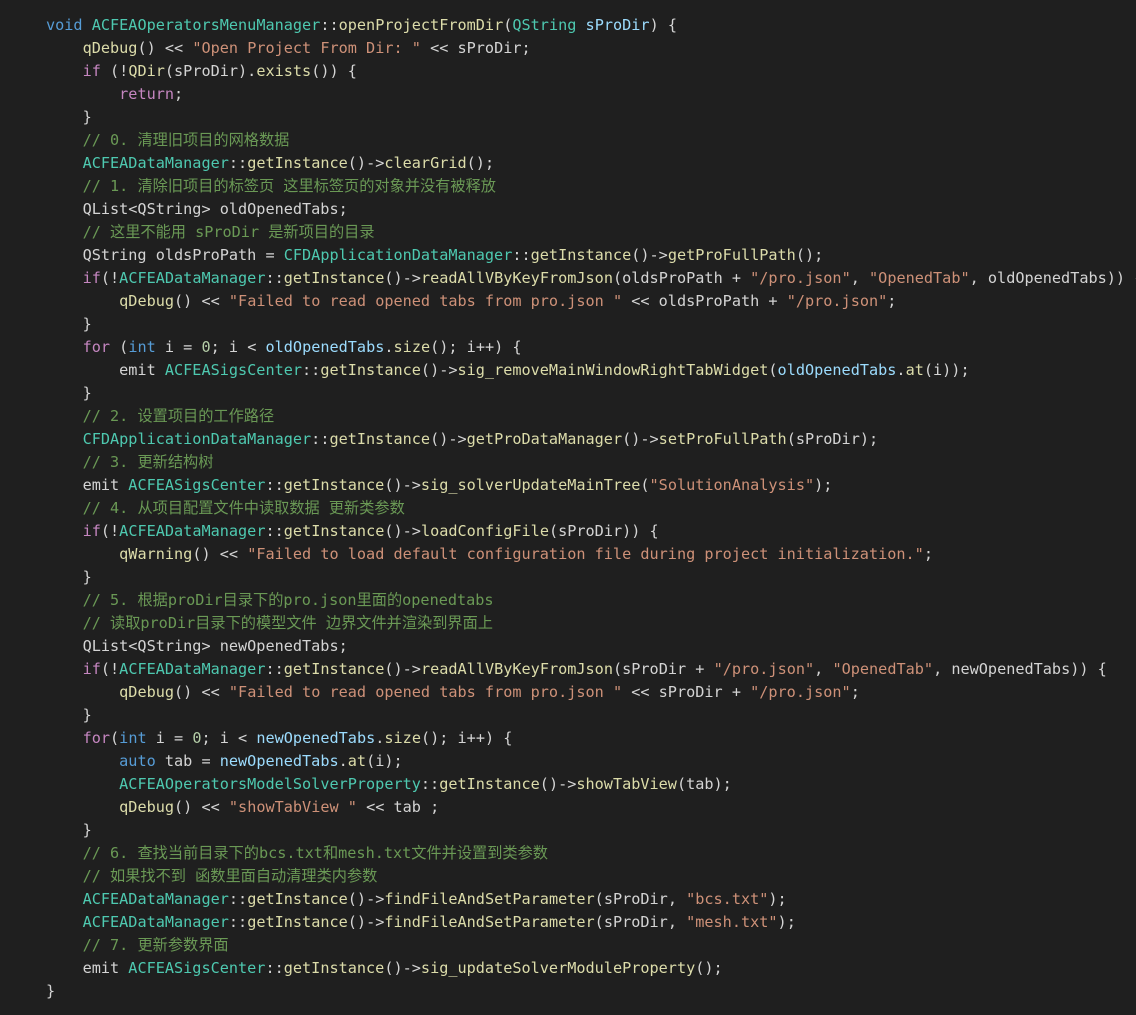  I want to click on code-line: QList<QString> oldOpenedTabs;, so click(568, 209).